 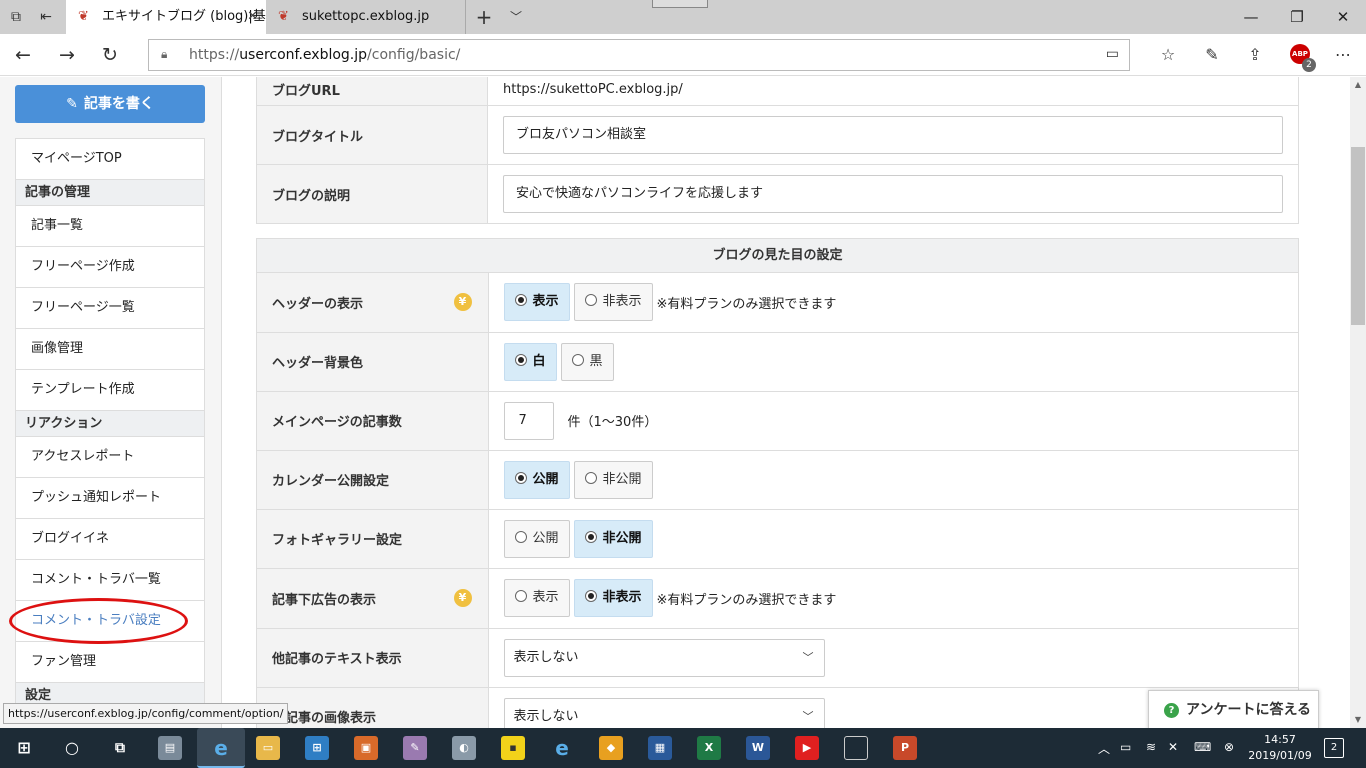 I want to click on other-text-select: 表示しない ﹀, so click(x=664, y=657).